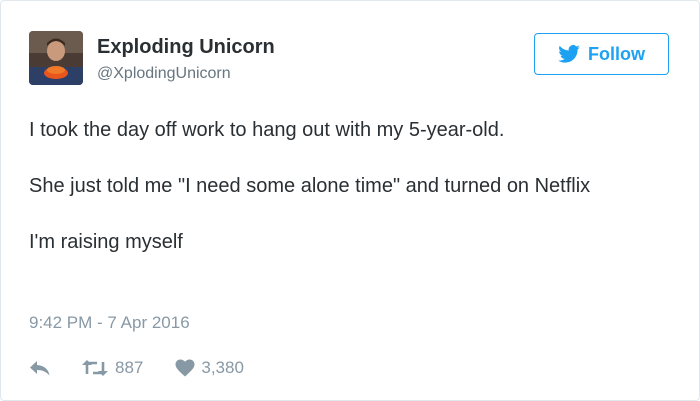  Describe the element at coordinates (222, 367) in the screenshot. I see `like-count: 3,380` at that location.